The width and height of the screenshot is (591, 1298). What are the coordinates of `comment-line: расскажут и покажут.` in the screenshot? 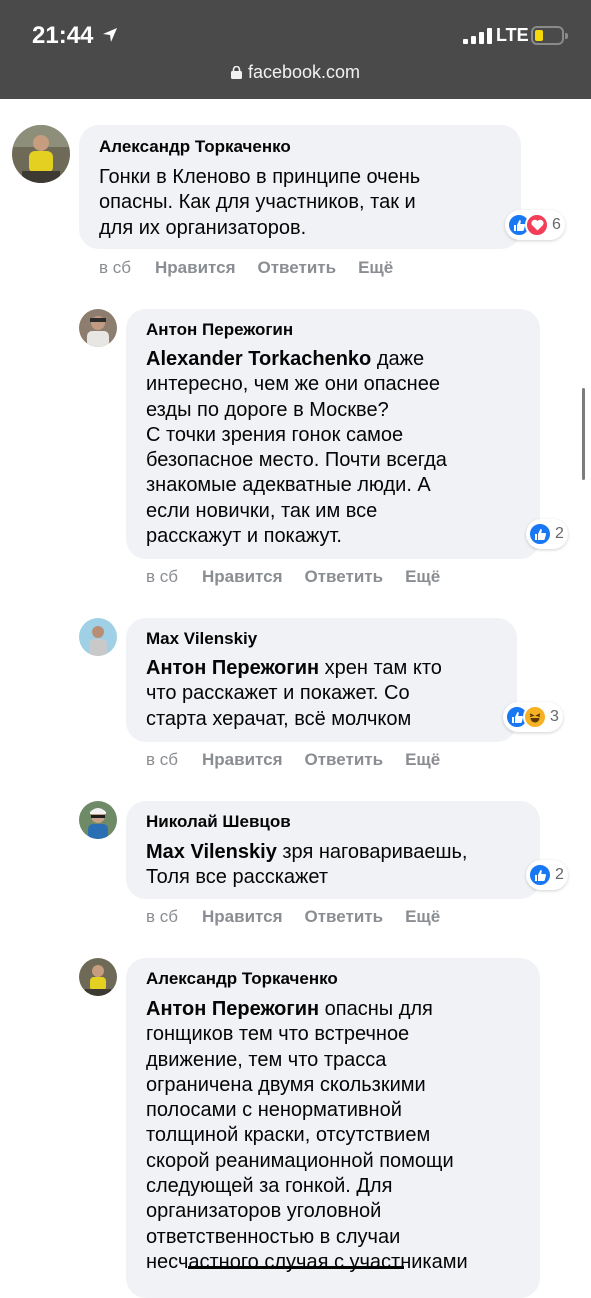 It's located at (244, 536).